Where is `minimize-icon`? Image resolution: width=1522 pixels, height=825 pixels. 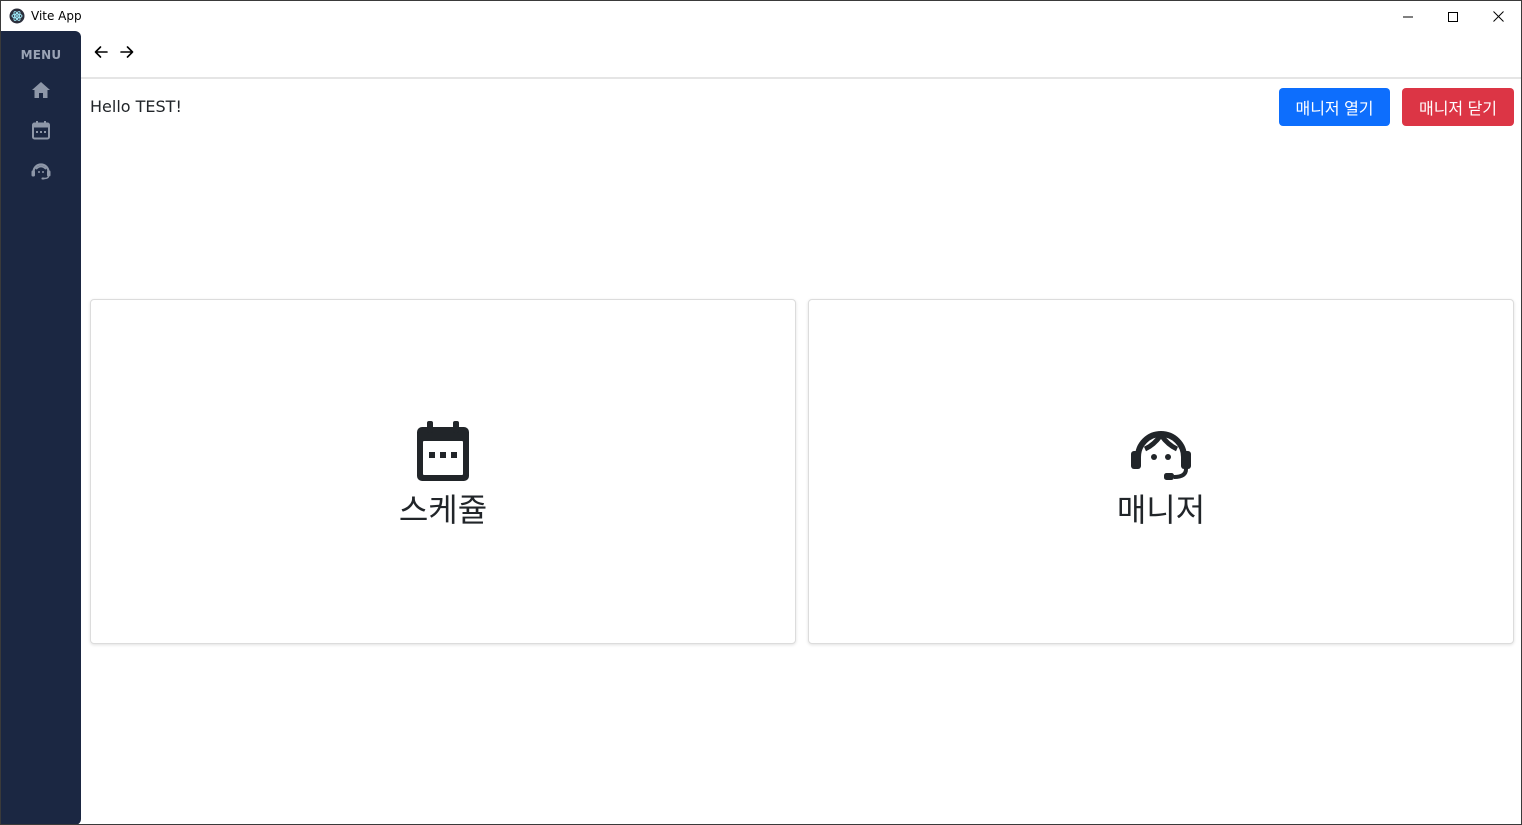 minimize-icon is located at coordinates (1408, 16).